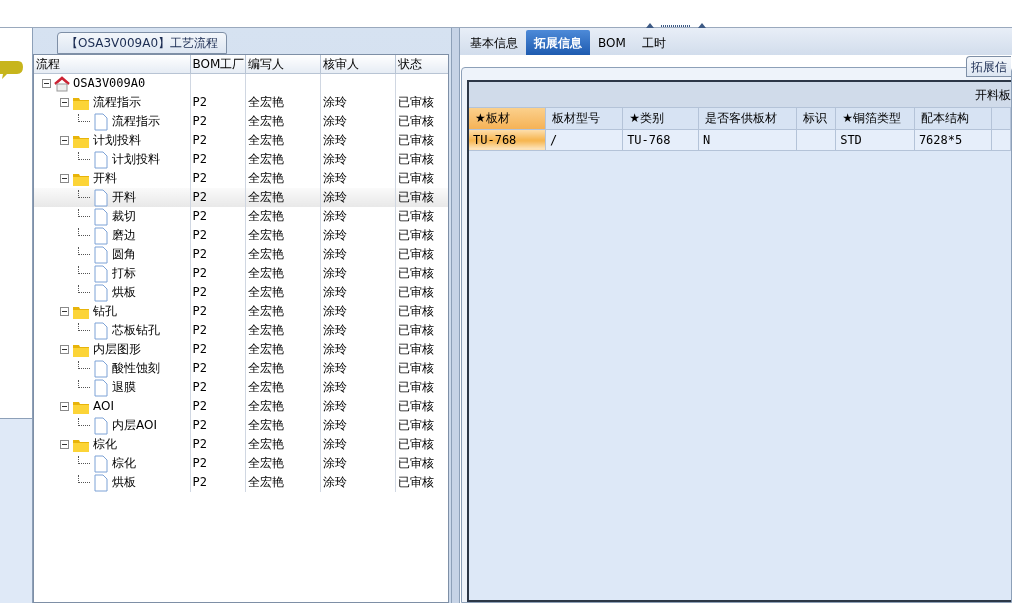 The width and height of the screenshot is (1012, 603). Describe the element at coordinates (124, 273) in the screenshot. I see `tree-item-label: 打标` at that location.